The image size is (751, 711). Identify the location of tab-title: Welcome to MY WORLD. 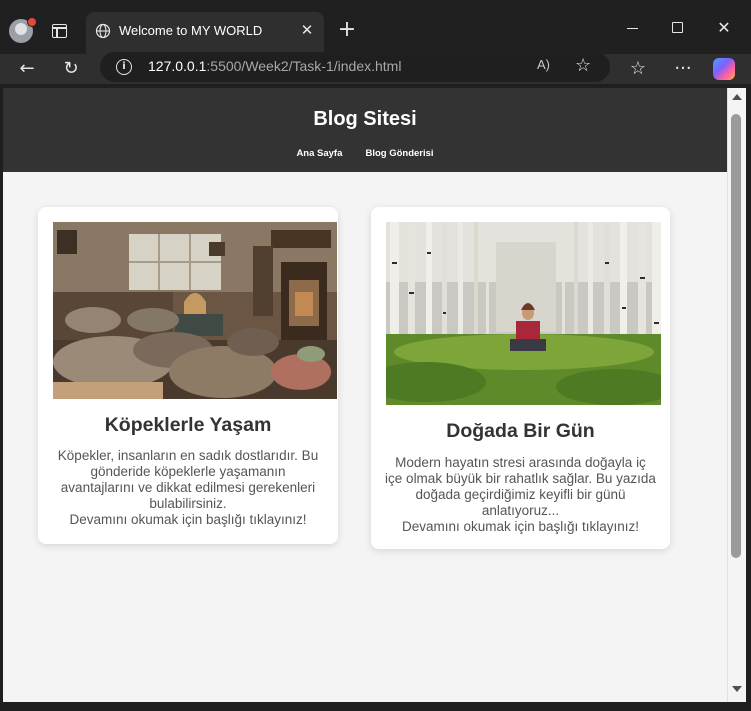
(191, 30).